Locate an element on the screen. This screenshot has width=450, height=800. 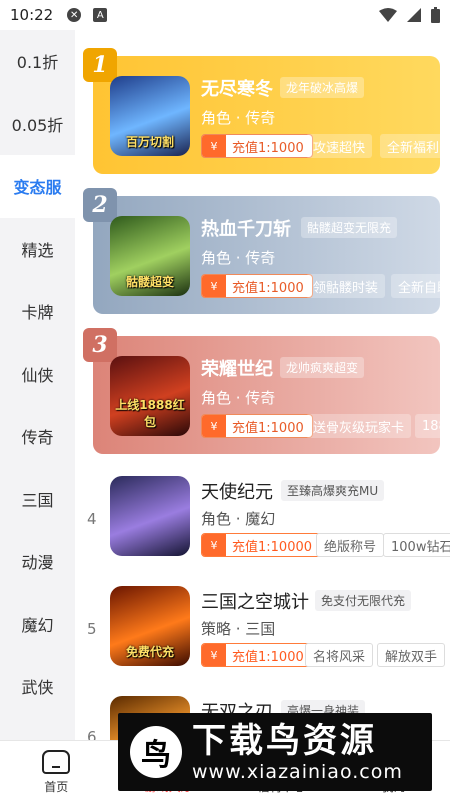
site-watermark: 鸟 下载鸟资源 www.xiazainiao.com is located at coordinates (275, 752).